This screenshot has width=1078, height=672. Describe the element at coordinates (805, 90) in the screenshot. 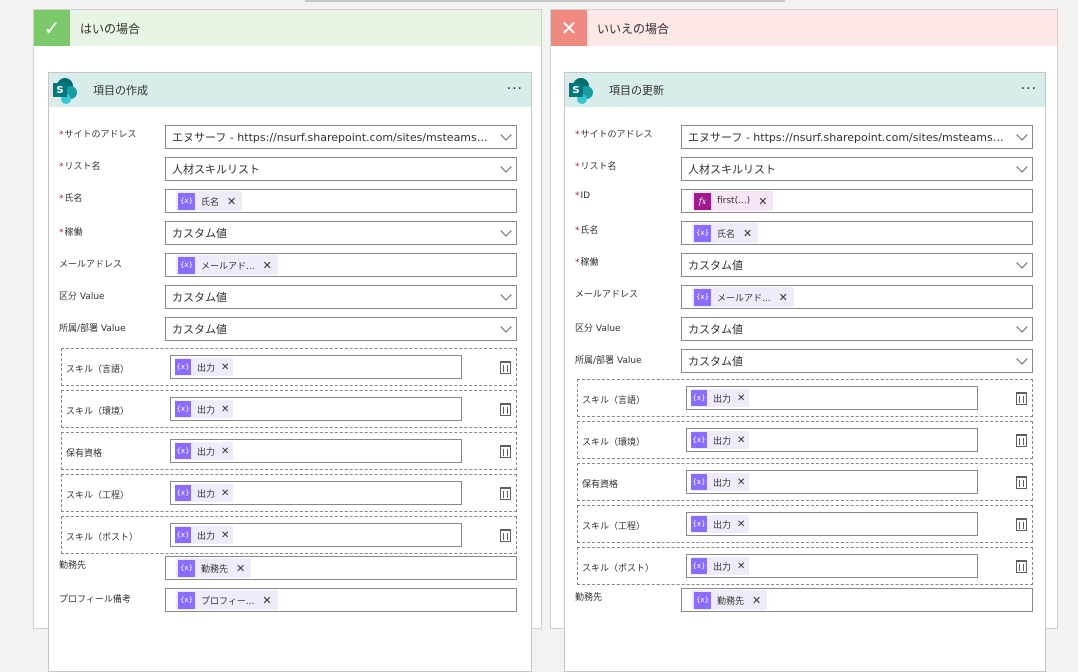

I see `update-item-header: S 項目の更新 ···` at that location.